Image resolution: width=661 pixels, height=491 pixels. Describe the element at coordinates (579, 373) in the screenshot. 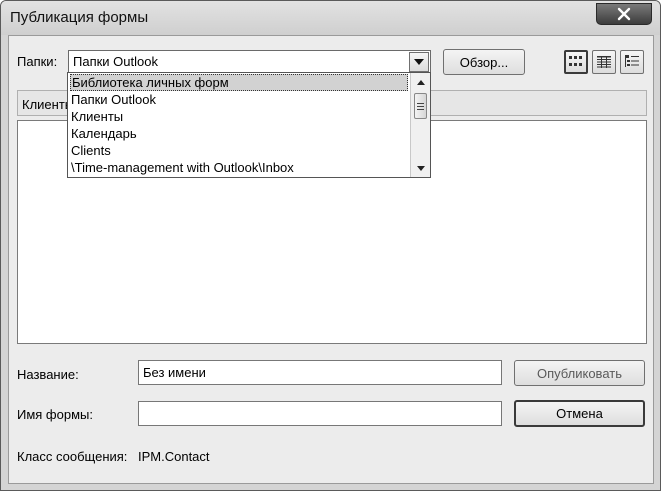

I see `publish-button: Опубликовать` at that location.